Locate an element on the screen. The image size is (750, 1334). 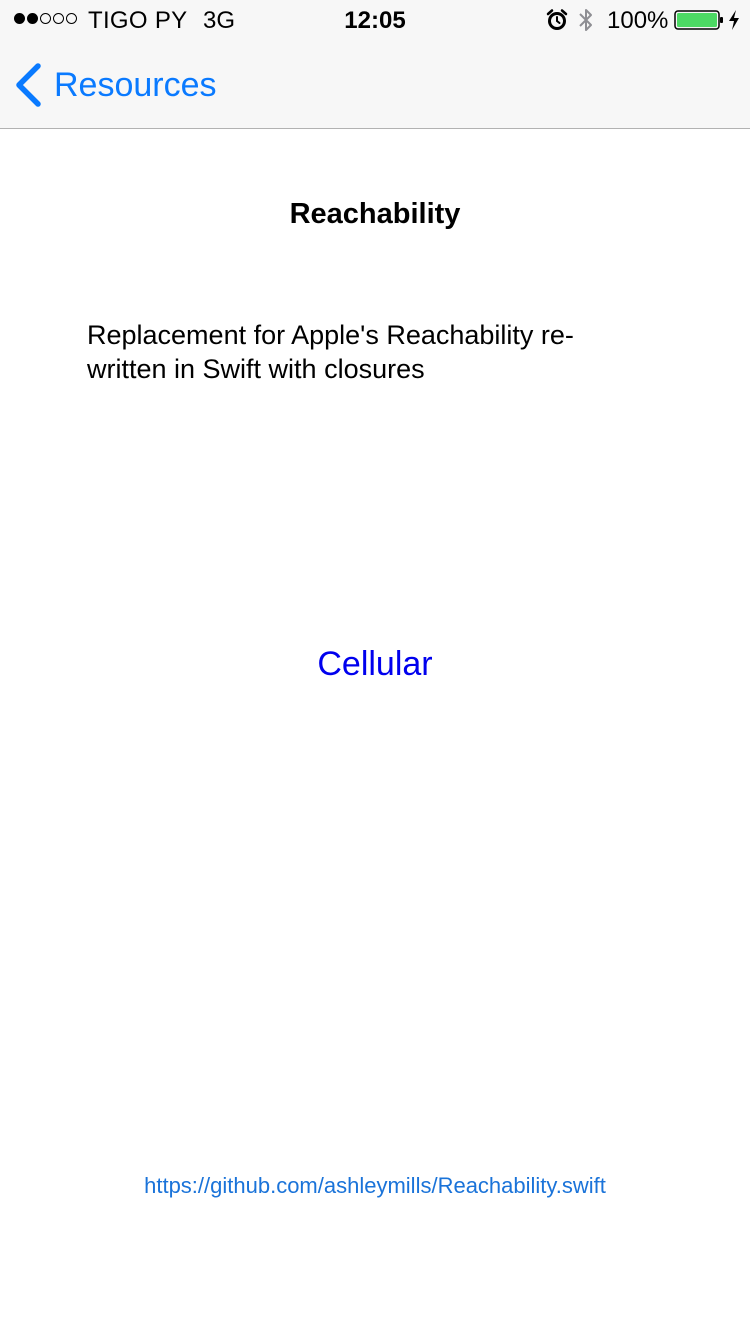
chevron-left-icon is located at coordinates (28, 85).